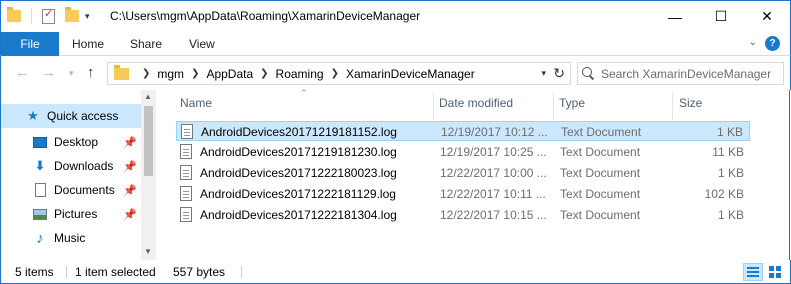 Image resolution: width=791 pixels, height=284 pixels. I want to click on breadcrumb-xamarindevicemanager: XamarinDeviceManager, so click(410, 74).